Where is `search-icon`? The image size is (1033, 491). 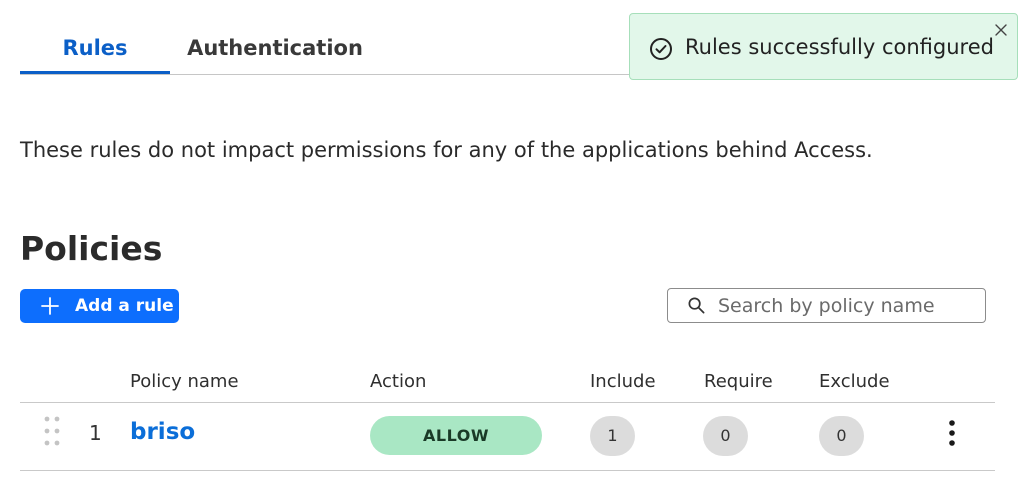
search-icon is located at coordinates (696, 305).